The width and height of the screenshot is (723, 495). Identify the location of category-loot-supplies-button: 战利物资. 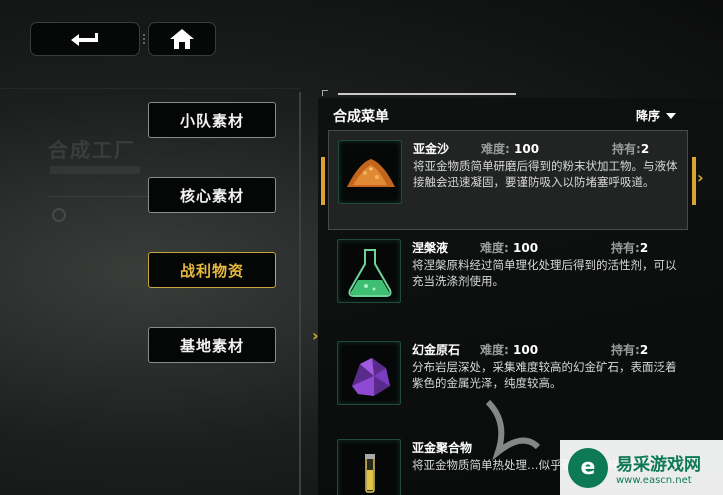
(212, 270).